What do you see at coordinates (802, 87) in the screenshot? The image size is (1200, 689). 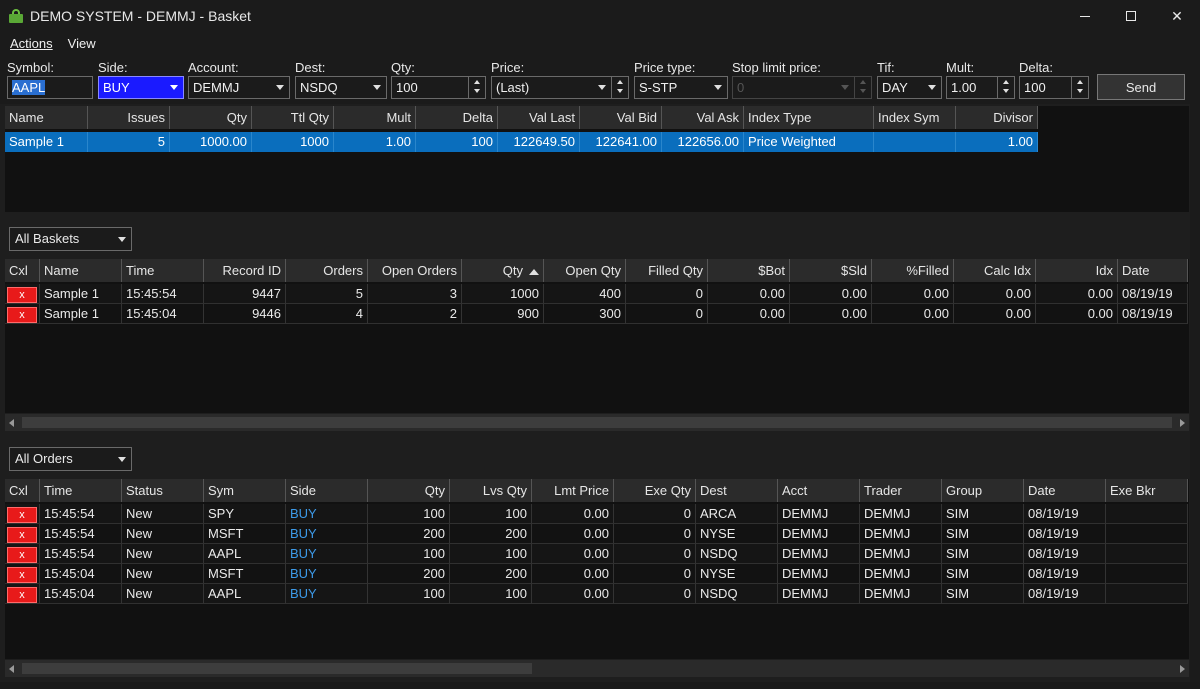 I see `stop-limit-input: 0` at bounding box center [802, 87].